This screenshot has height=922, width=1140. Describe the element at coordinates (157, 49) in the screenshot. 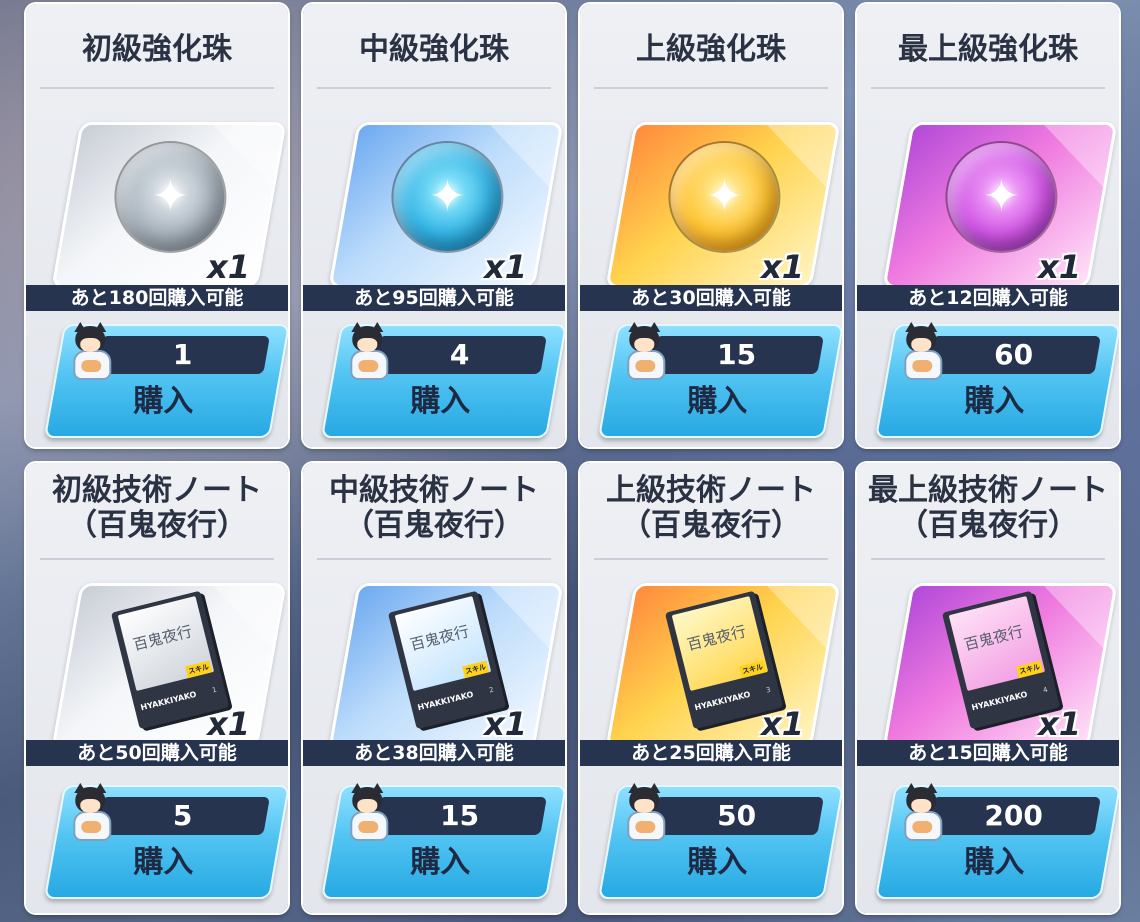

I see `item-title: 初級強化珠` at that location.